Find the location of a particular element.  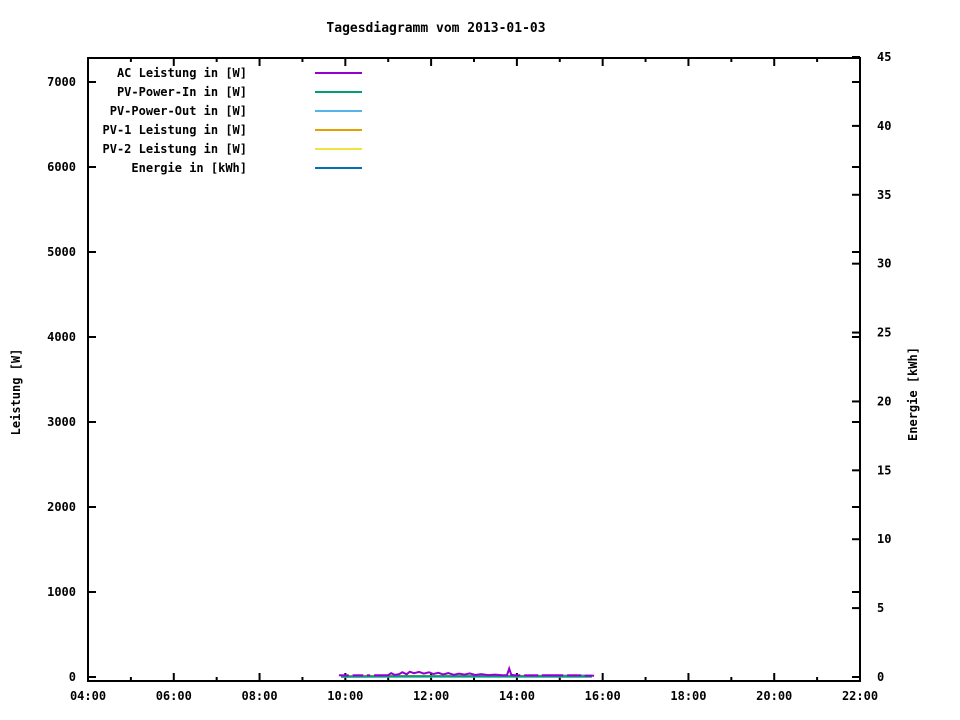

legend-row-0: AC Leistung in [W] is located at coordinates (225, 72).